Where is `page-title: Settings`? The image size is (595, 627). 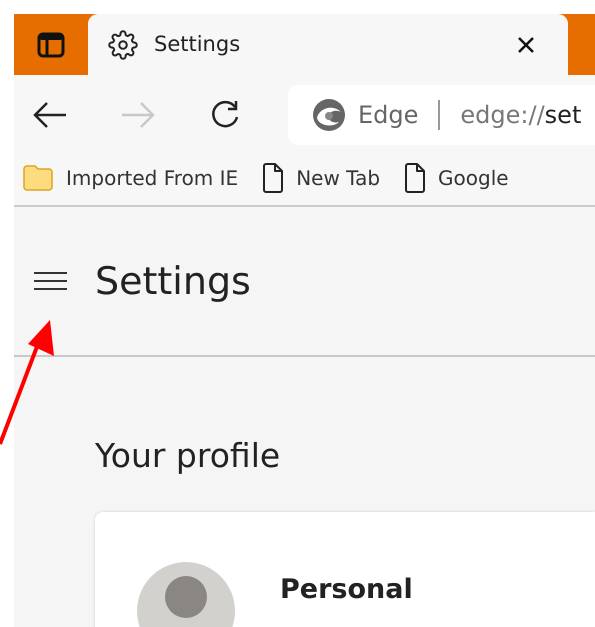 page-title: Settings is located at coordinates (173, 281).